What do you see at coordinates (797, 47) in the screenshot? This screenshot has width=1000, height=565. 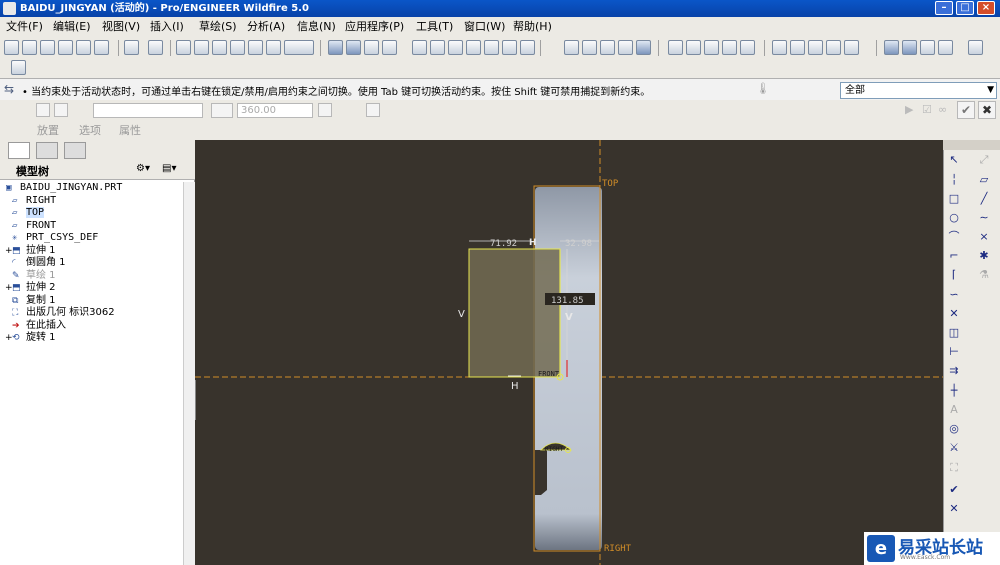 I see `sketch-tool-2-icon` at bounding box center [797, 47].